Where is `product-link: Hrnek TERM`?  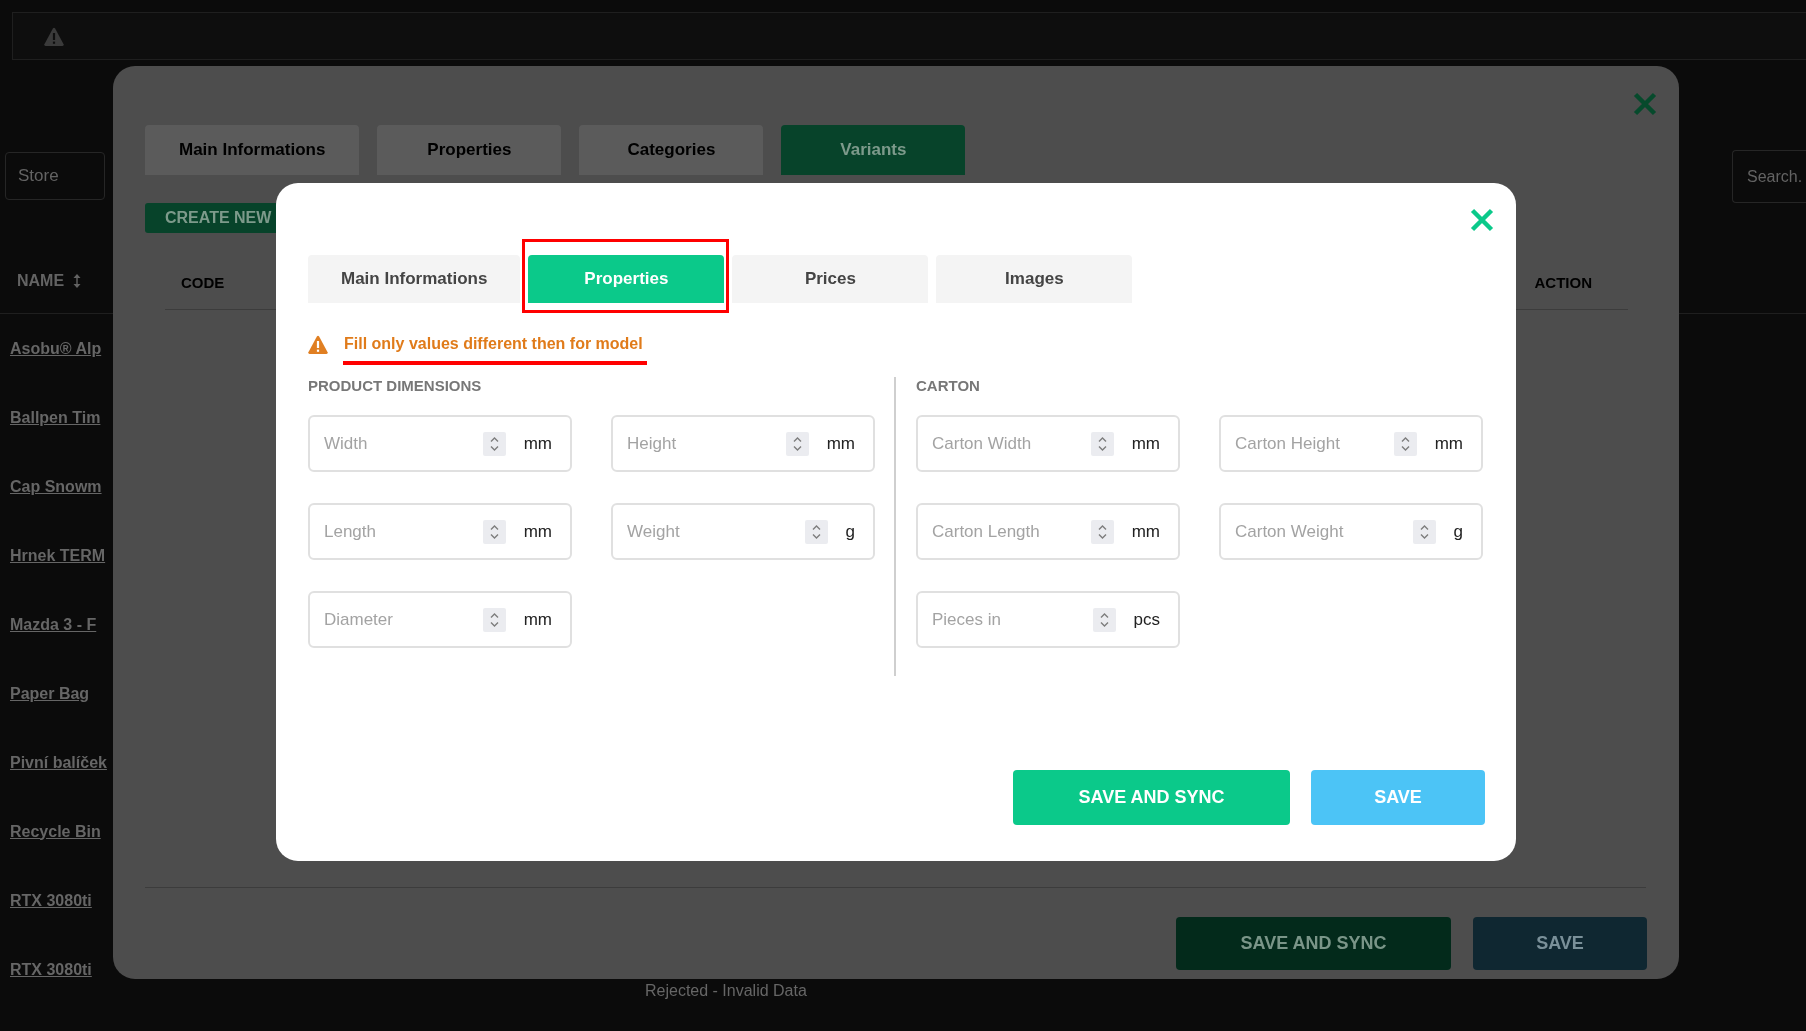
product-link: Hrnek TERM is located at coordinates (58, 555).